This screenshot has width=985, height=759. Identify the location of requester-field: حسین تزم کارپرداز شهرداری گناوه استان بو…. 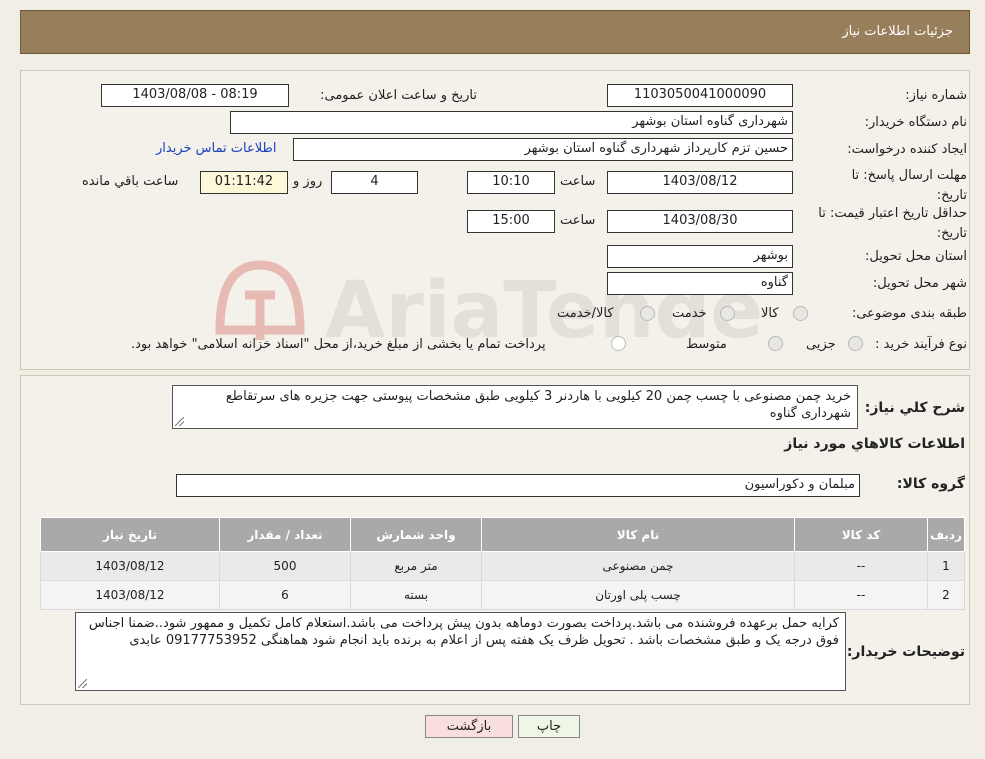
(543, 149).